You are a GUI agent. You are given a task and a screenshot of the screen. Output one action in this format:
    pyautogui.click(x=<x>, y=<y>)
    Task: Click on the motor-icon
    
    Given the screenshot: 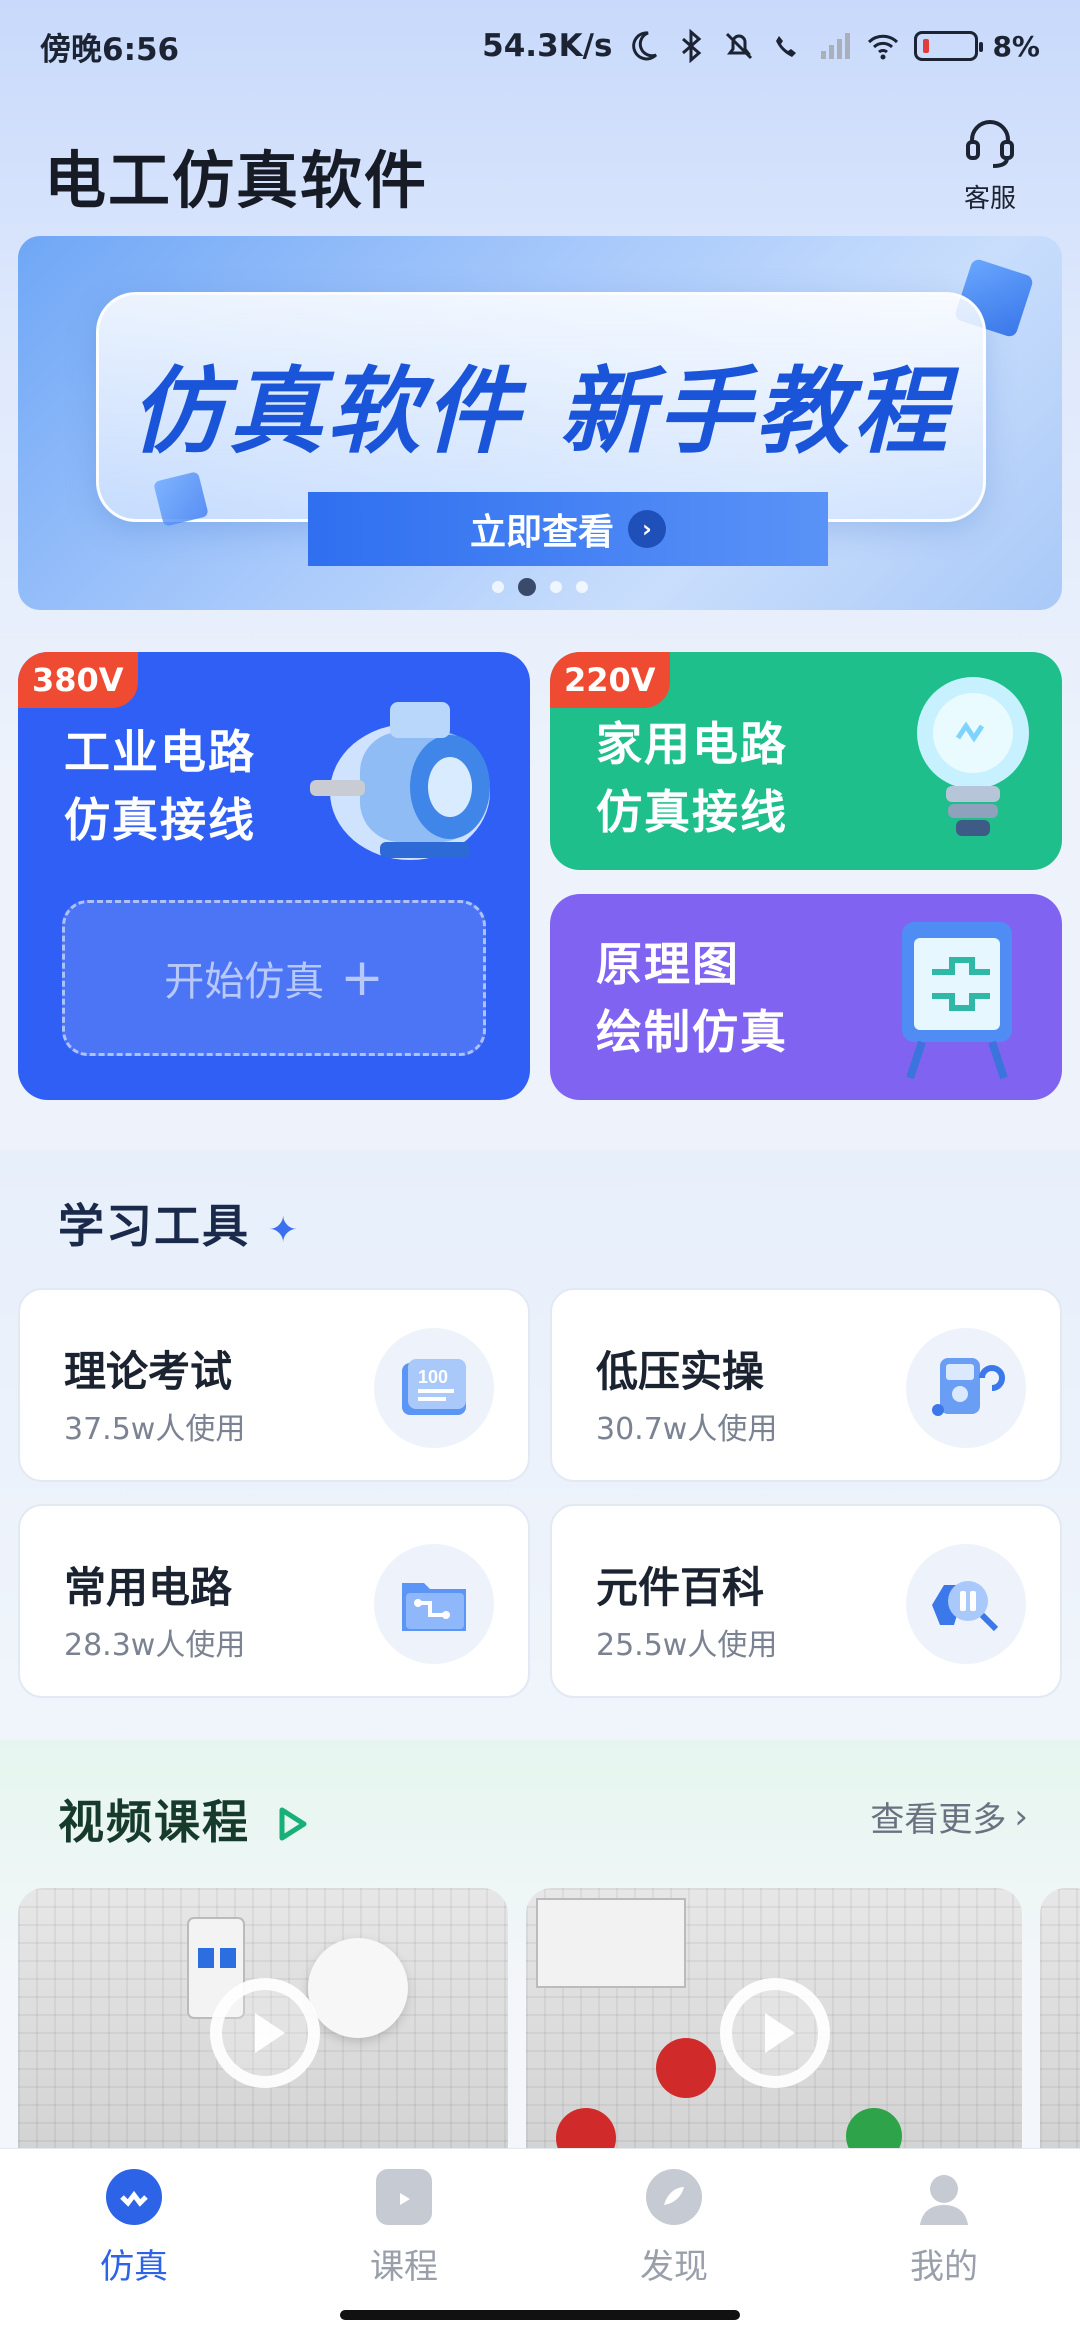 What is the action you would take?
    pyautogui.click(x=400, y=781)
    